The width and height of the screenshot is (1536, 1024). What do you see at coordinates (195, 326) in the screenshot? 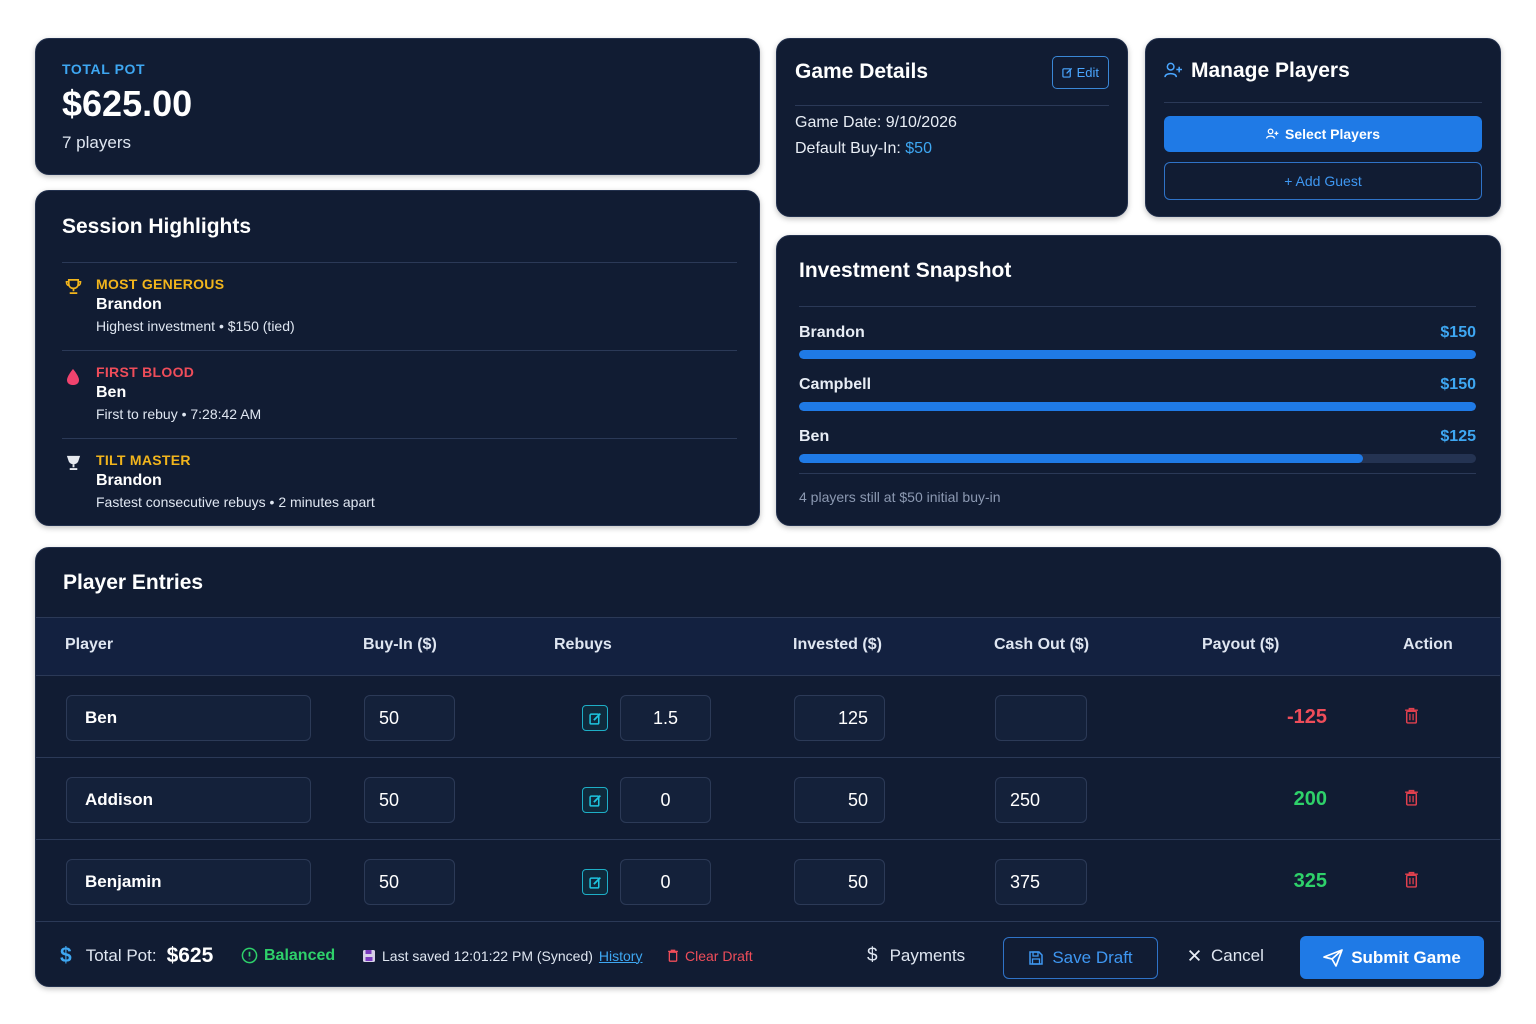
I see `highlight-description: Highest investment • $150 (tied)` at bounding box center [195, 326].